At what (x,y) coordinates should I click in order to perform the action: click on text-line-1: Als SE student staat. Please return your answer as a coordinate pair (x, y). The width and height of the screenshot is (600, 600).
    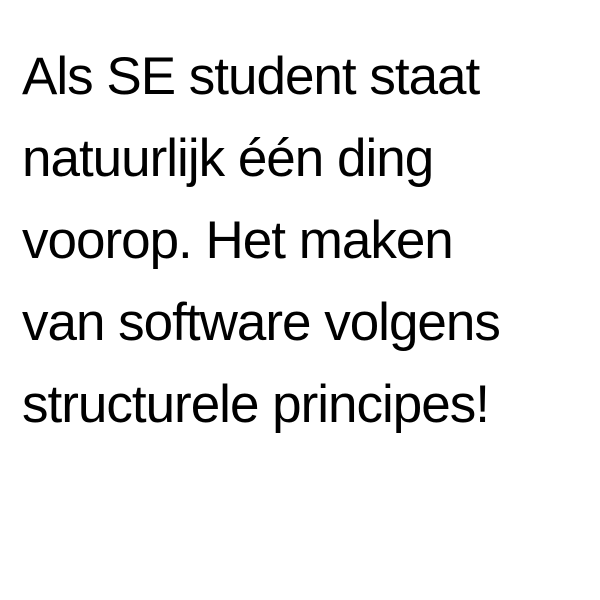
    Looking at the image, I should click on (251, 76).